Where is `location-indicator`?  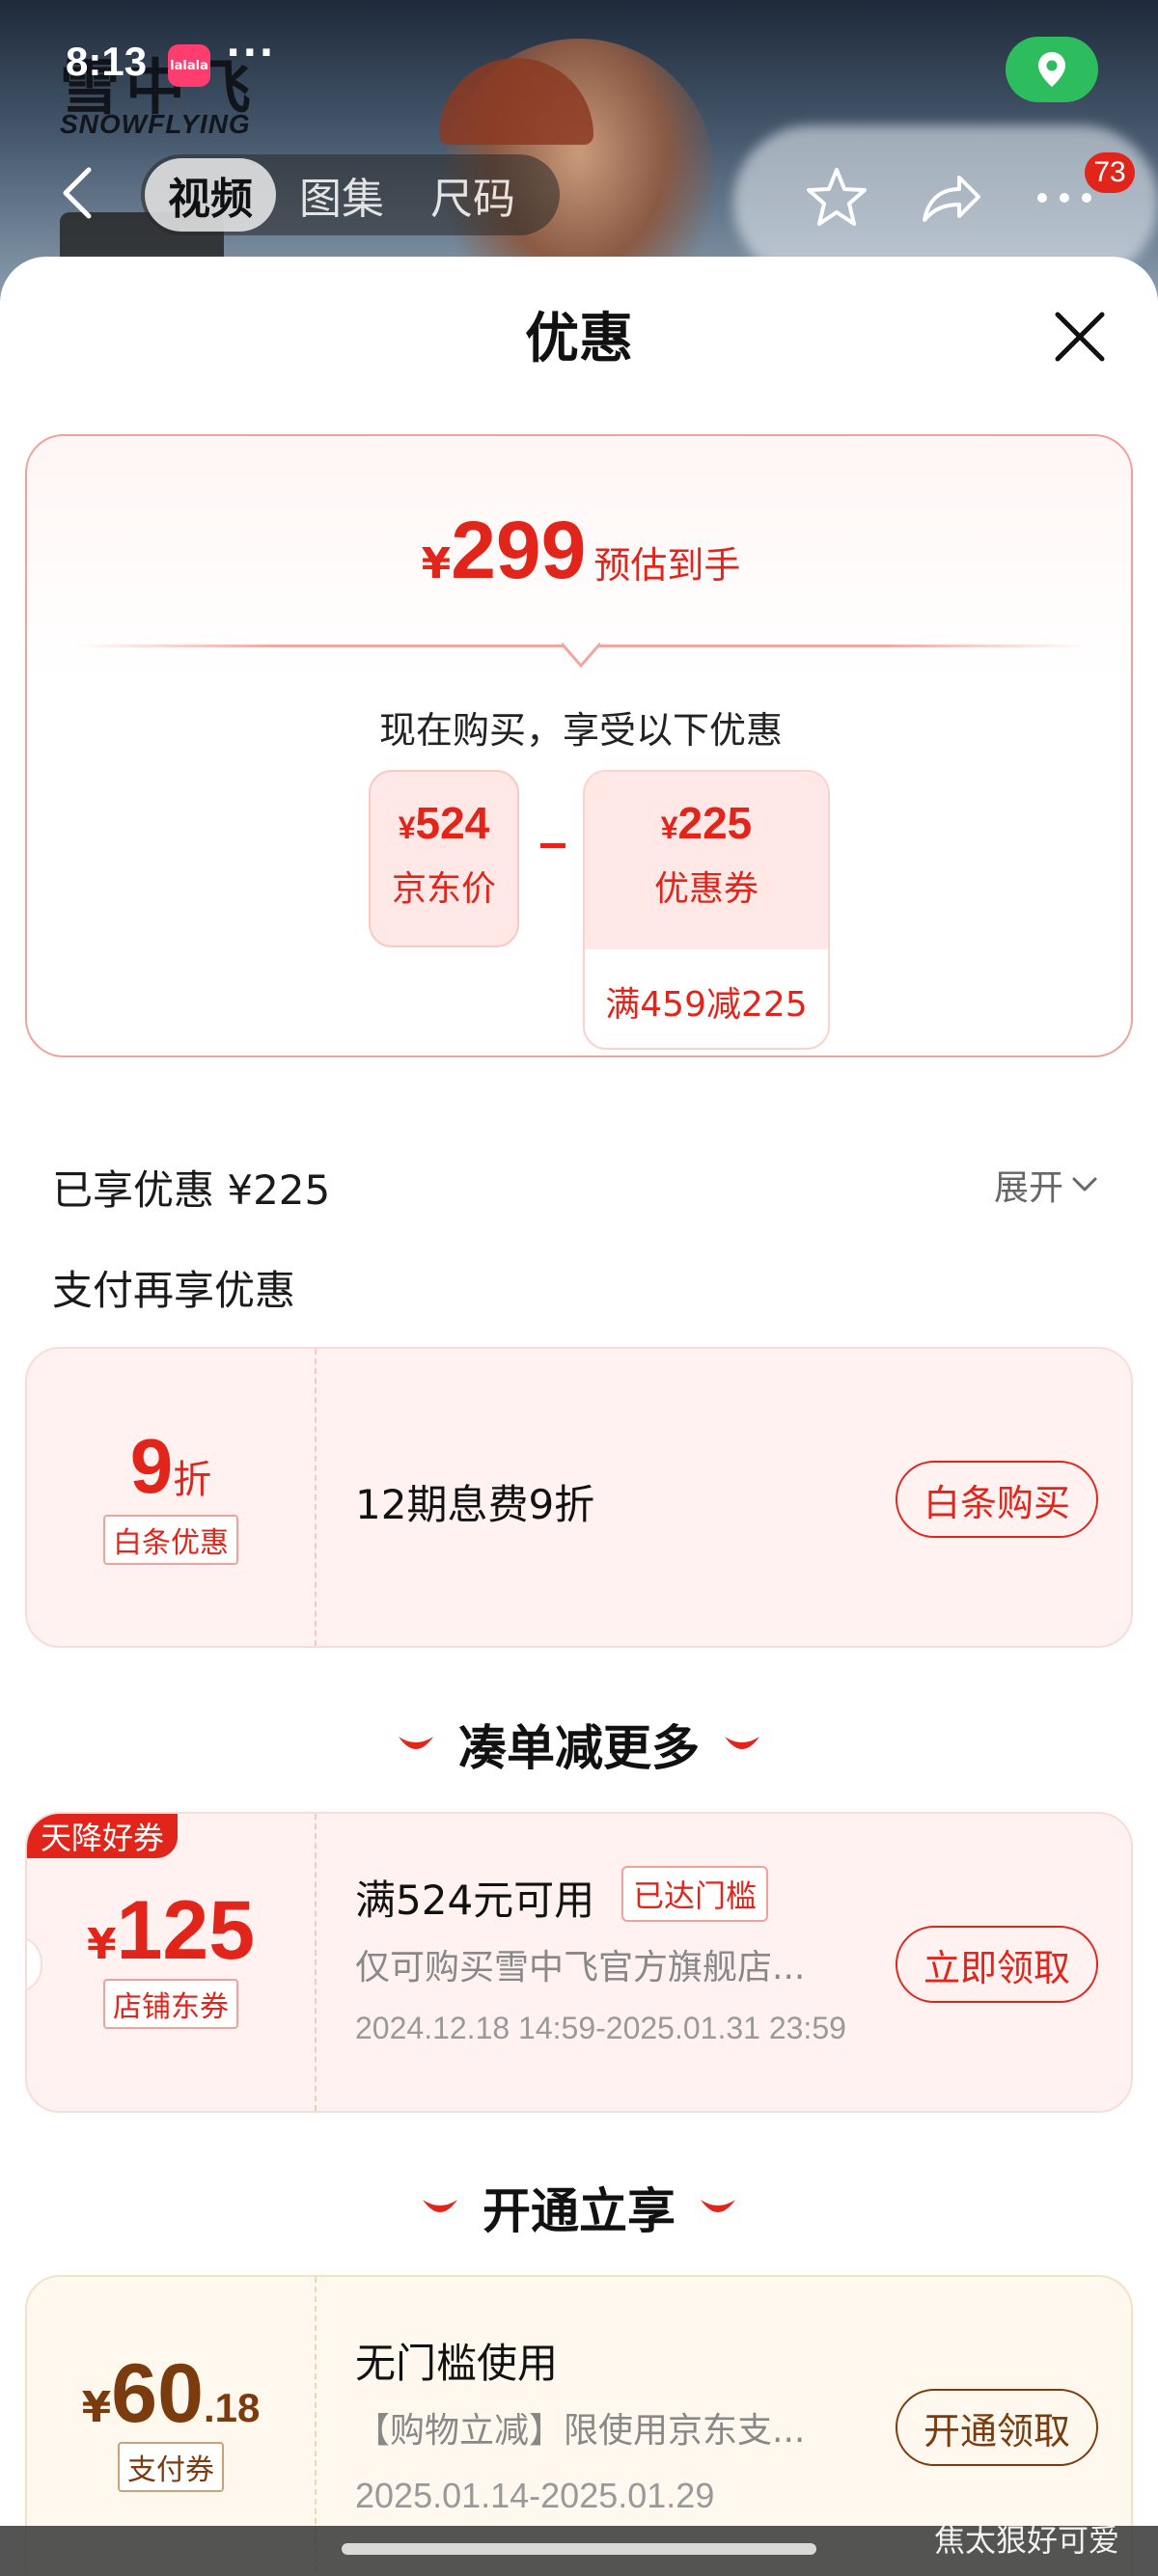
location-indicator is located at coordinates (1052, 69).